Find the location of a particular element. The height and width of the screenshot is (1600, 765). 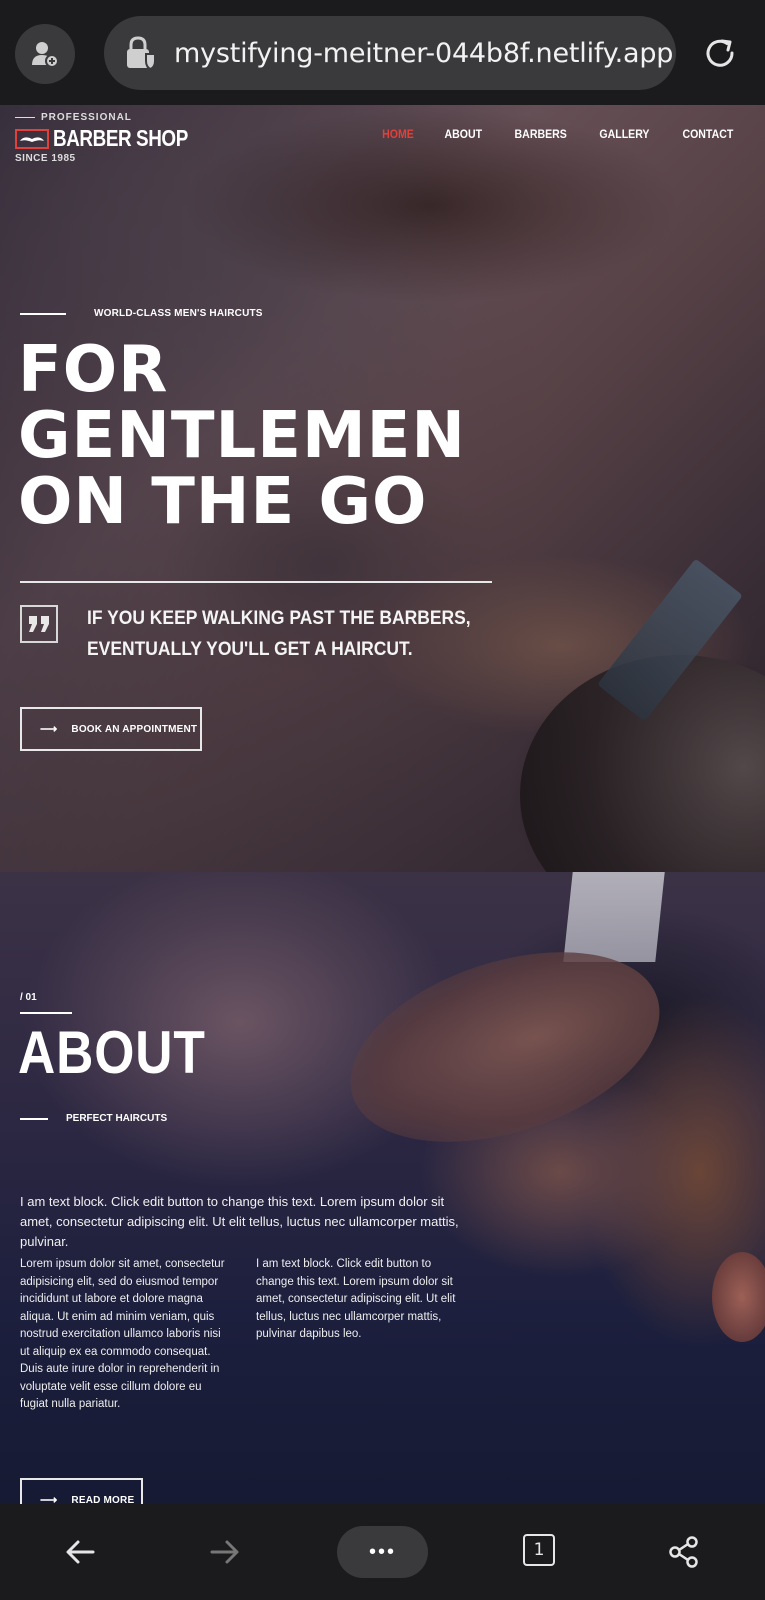

main-nav: HOME ABOUT BARBERS GALLERY CONTACT is located at coordinates (558, 134).